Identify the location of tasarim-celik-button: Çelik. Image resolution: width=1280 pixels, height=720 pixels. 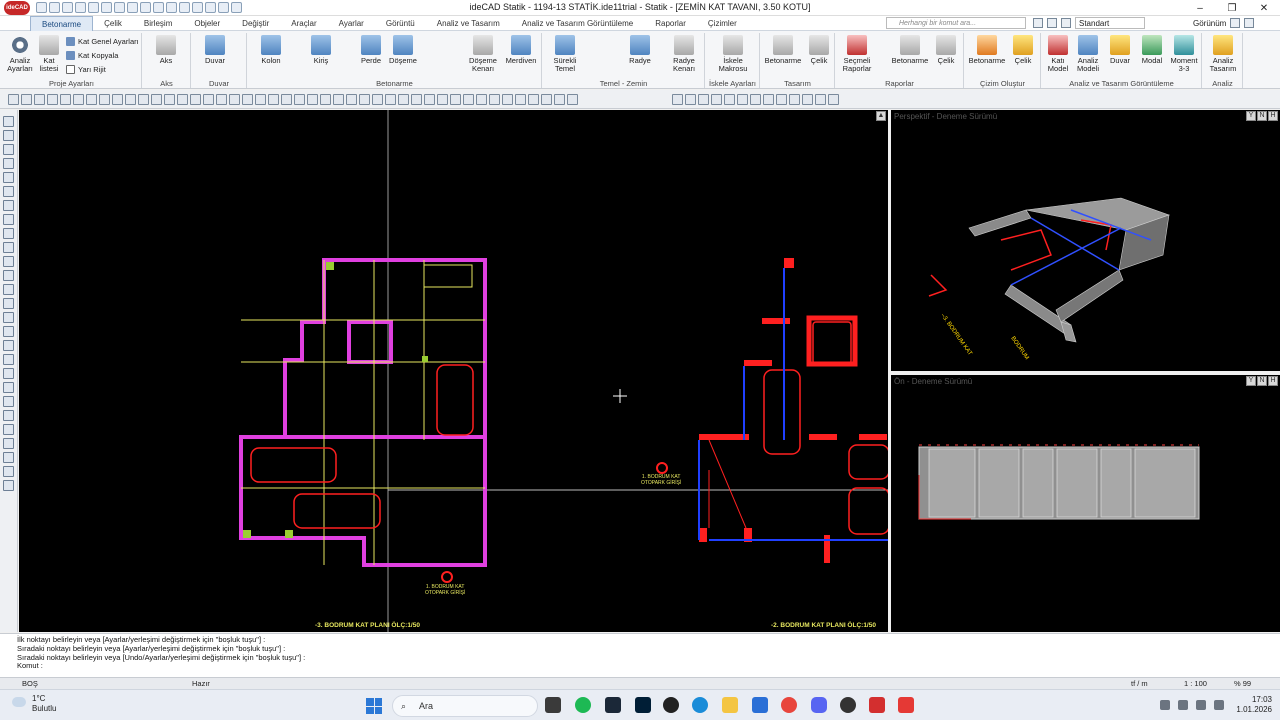
(819, 50).